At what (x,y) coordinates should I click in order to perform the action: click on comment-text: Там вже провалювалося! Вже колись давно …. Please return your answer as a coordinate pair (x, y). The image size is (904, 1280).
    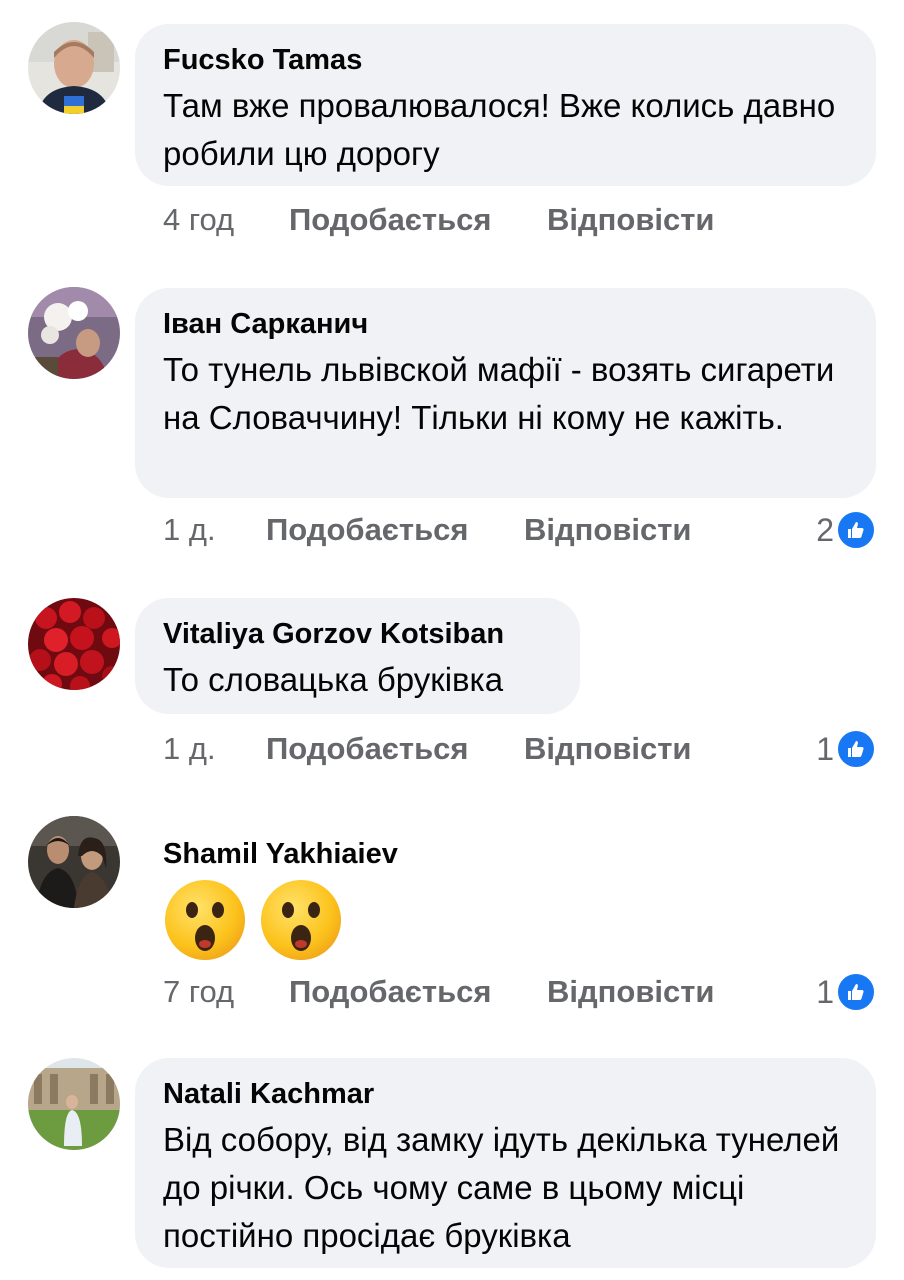
    Looking at the image, I should click on (499, 129).